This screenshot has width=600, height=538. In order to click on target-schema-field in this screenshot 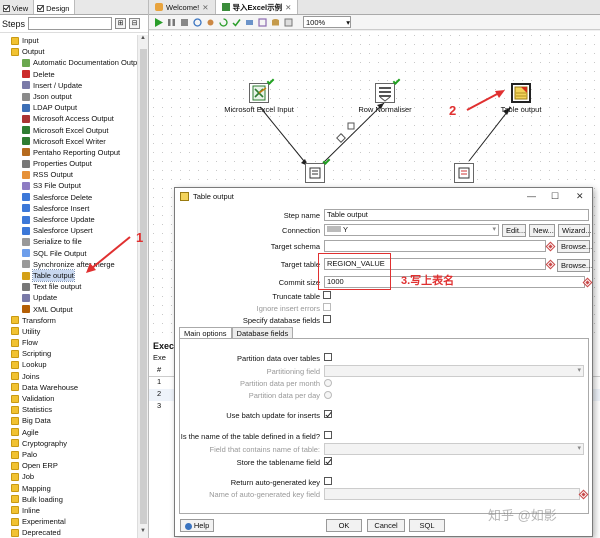, I will do `click(435, 246)`.